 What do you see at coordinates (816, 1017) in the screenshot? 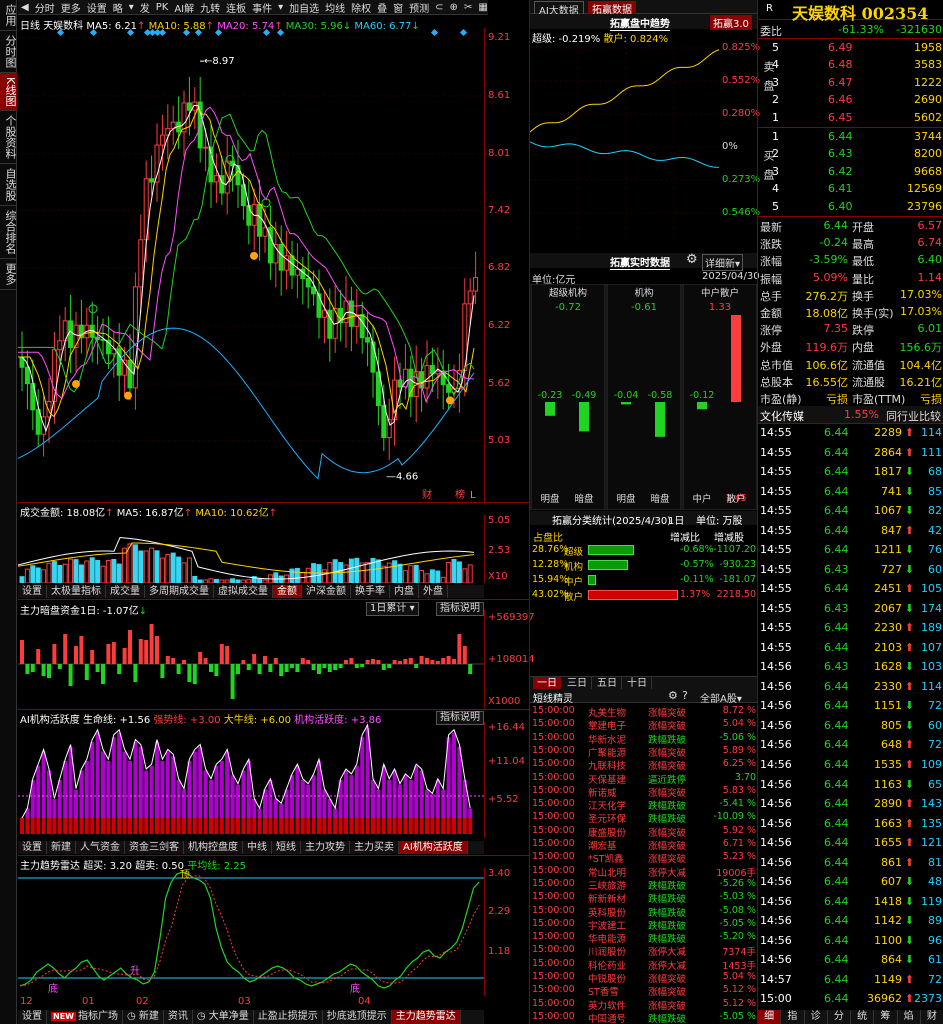
I see `quote-tab-2: 诊` at bounding box center [816, 1017].